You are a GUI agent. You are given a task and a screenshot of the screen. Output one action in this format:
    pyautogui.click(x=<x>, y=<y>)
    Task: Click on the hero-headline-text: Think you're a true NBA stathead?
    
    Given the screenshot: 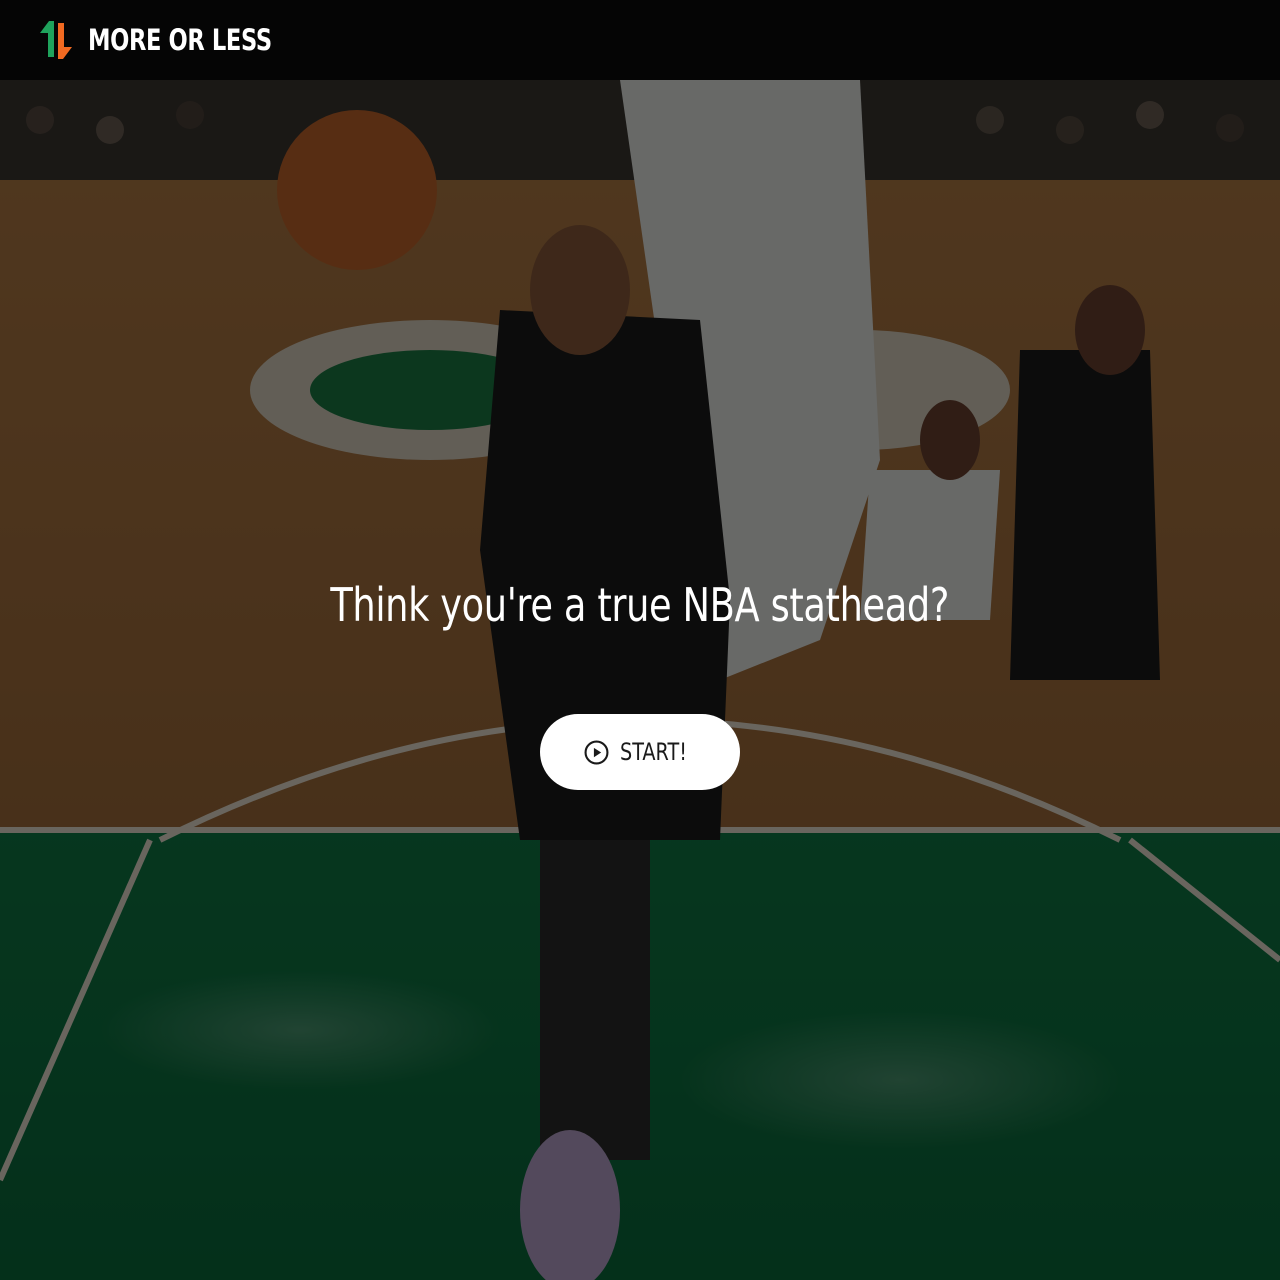 What is the action you would take?
    pyautogui.click(x=640, y=605)
    